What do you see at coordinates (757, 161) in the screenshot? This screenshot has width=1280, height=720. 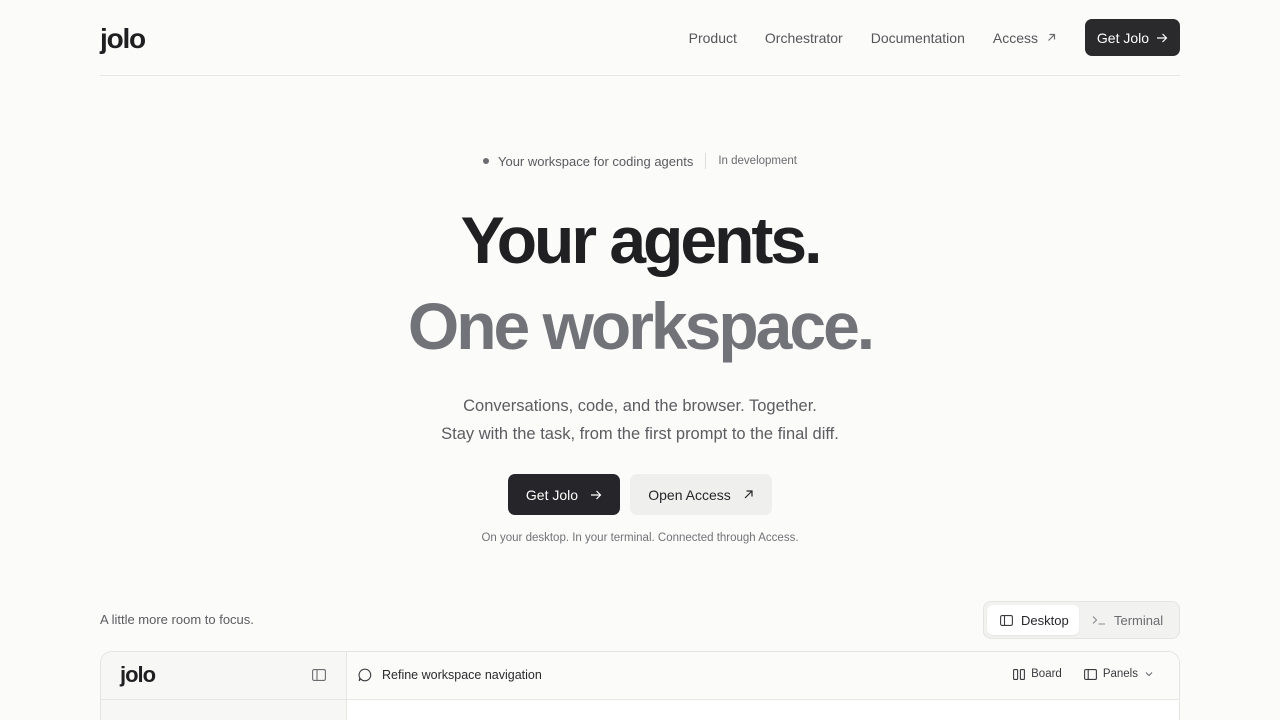 I see `pill-tag: In development` at bounding box center [757, 161].